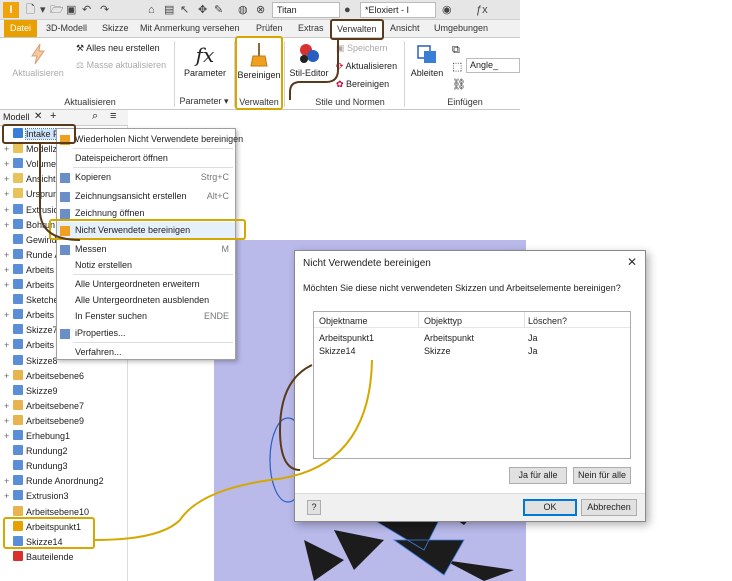 The height and width of the screenshot is (581, 732). Describe the element at coordinates (60, 192) in the screenshot. I see `connector-menu` at that location.